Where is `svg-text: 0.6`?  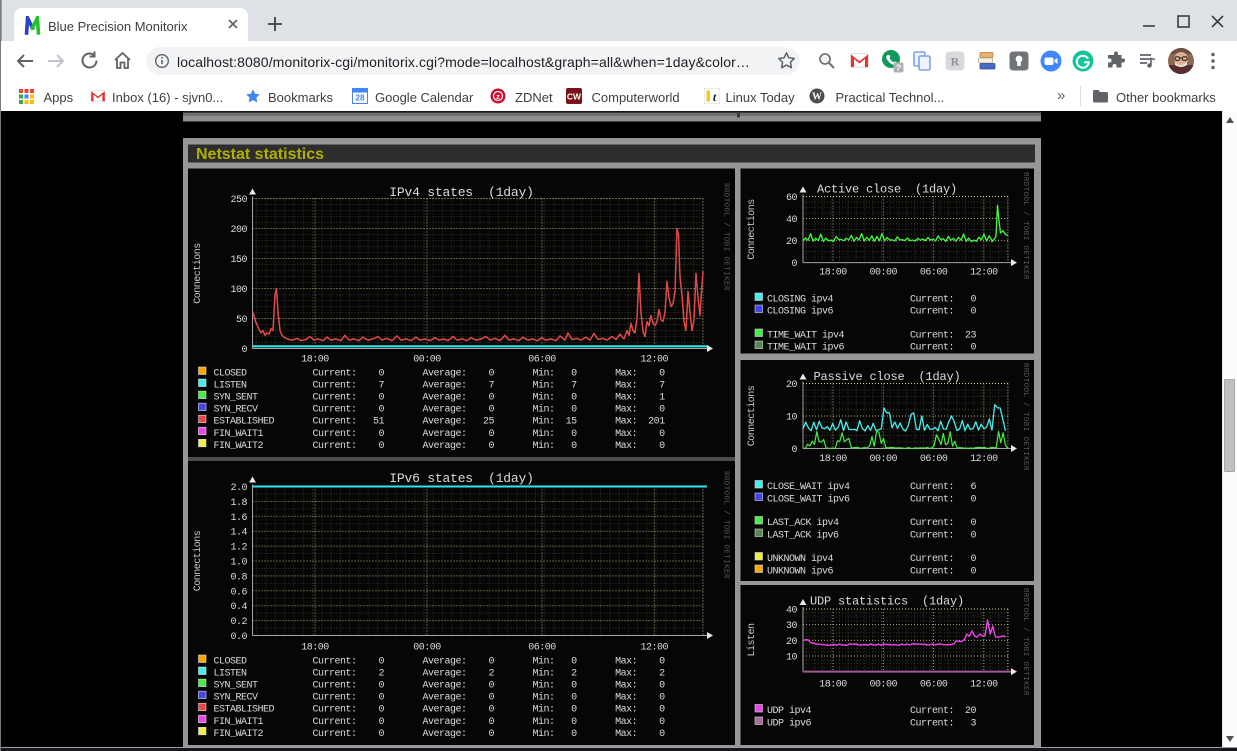
svg-text: 0.6 is located at coordinates (238, 592).